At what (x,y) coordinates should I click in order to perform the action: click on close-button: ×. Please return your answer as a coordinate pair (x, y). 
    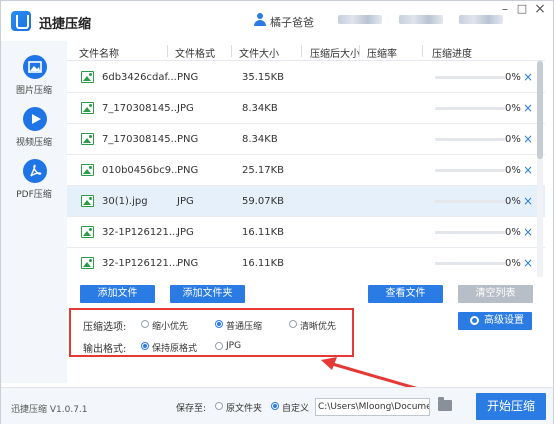
    Looking at the image, I should click on (540, 9).